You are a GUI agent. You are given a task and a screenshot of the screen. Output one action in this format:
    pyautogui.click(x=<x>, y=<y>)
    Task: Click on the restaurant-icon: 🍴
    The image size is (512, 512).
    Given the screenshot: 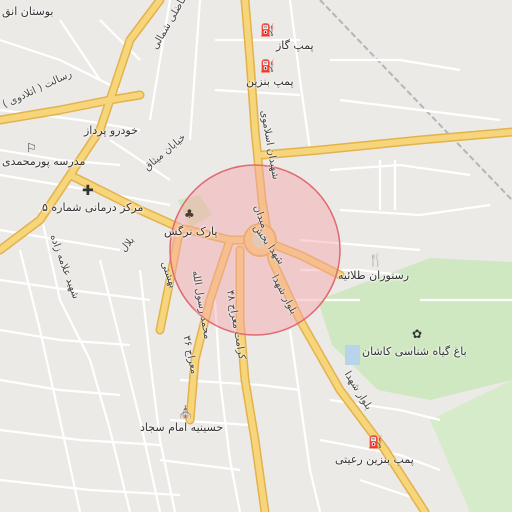 What is the action you would take?
    pyautogui.click(x=375, y=260)
    